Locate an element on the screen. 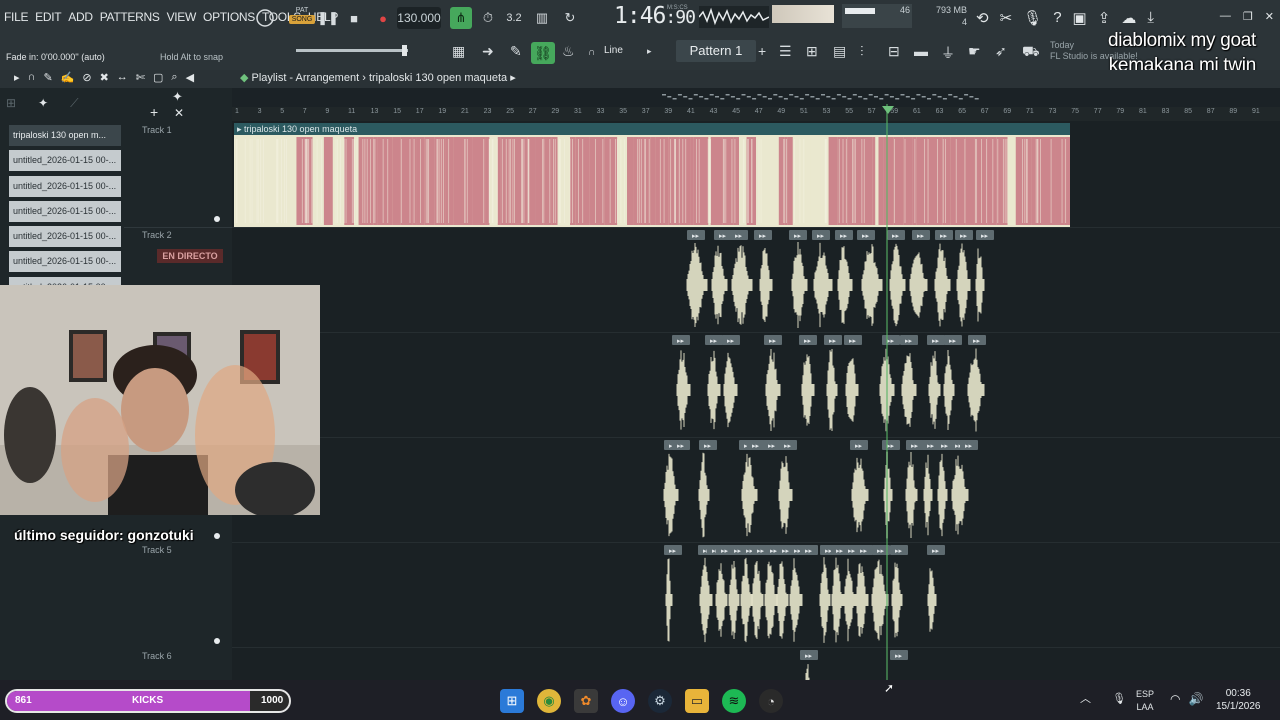  render-icon: ⇪ is located at coordinates (1104, 18).